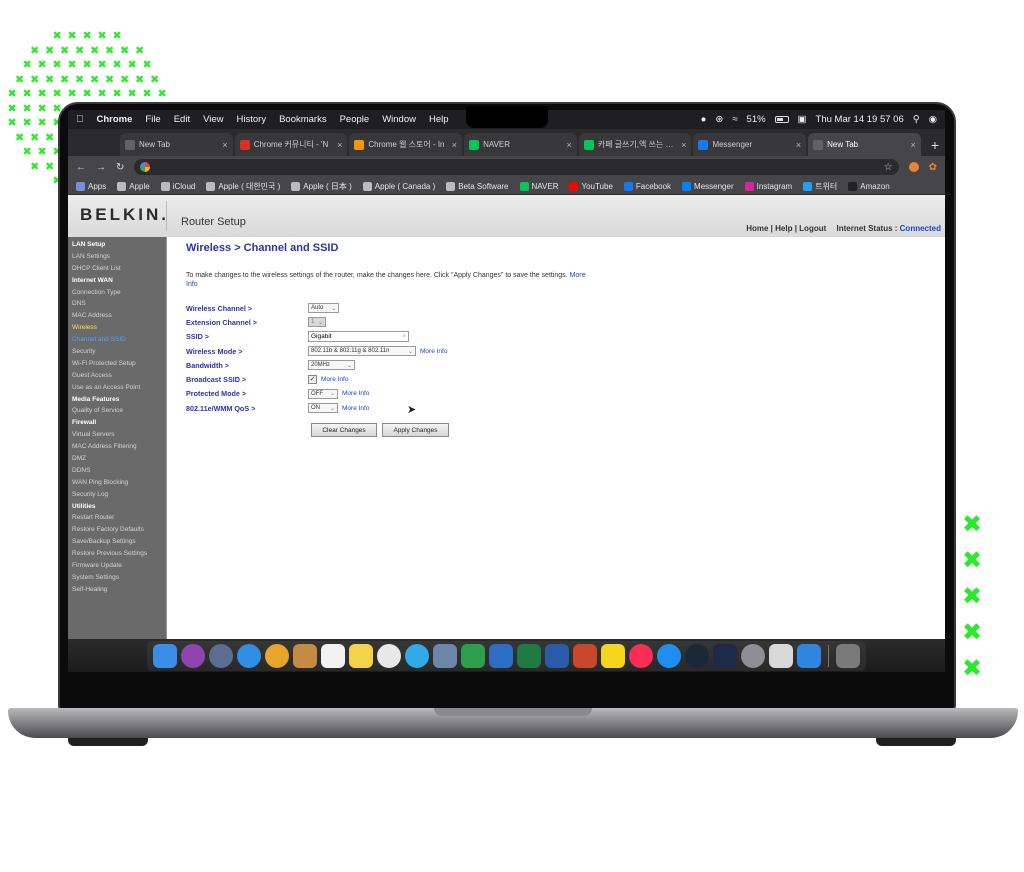 Image resolution: width=1024 pixels, height=872 pixels. What do you see at coordinates (916, 119) in the screenshot?
I see `spotlight-icon: ⚲` at bounding box center [916, 119].